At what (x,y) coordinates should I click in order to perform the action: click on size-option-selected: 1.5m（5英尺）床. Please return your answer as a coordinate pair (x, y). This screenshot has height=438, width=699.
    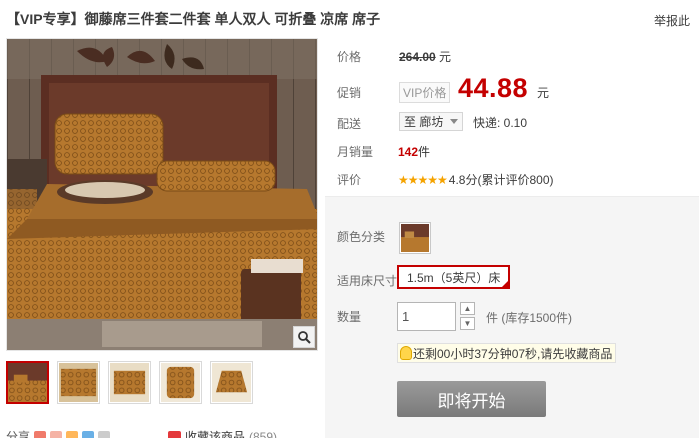
    Looking at the image, I should click on (453, 277).